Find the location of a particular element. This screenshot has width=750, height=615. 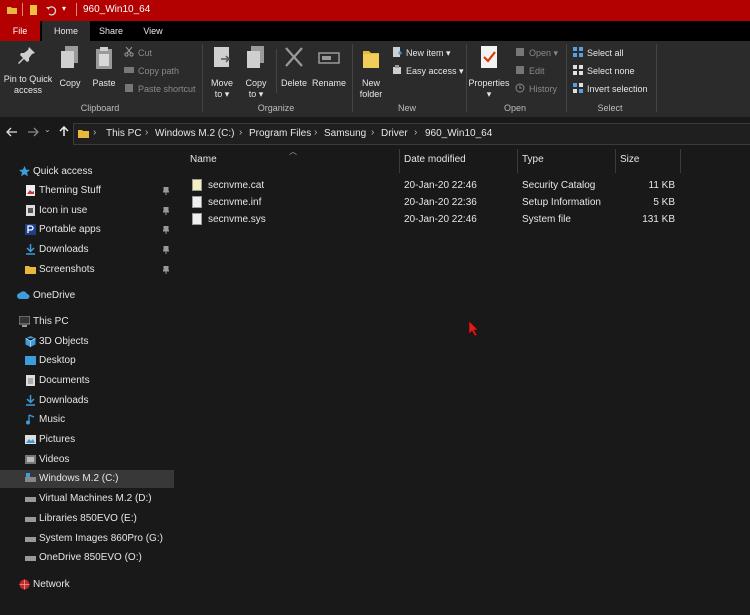

group-separator is located at coordinates (352, 78).